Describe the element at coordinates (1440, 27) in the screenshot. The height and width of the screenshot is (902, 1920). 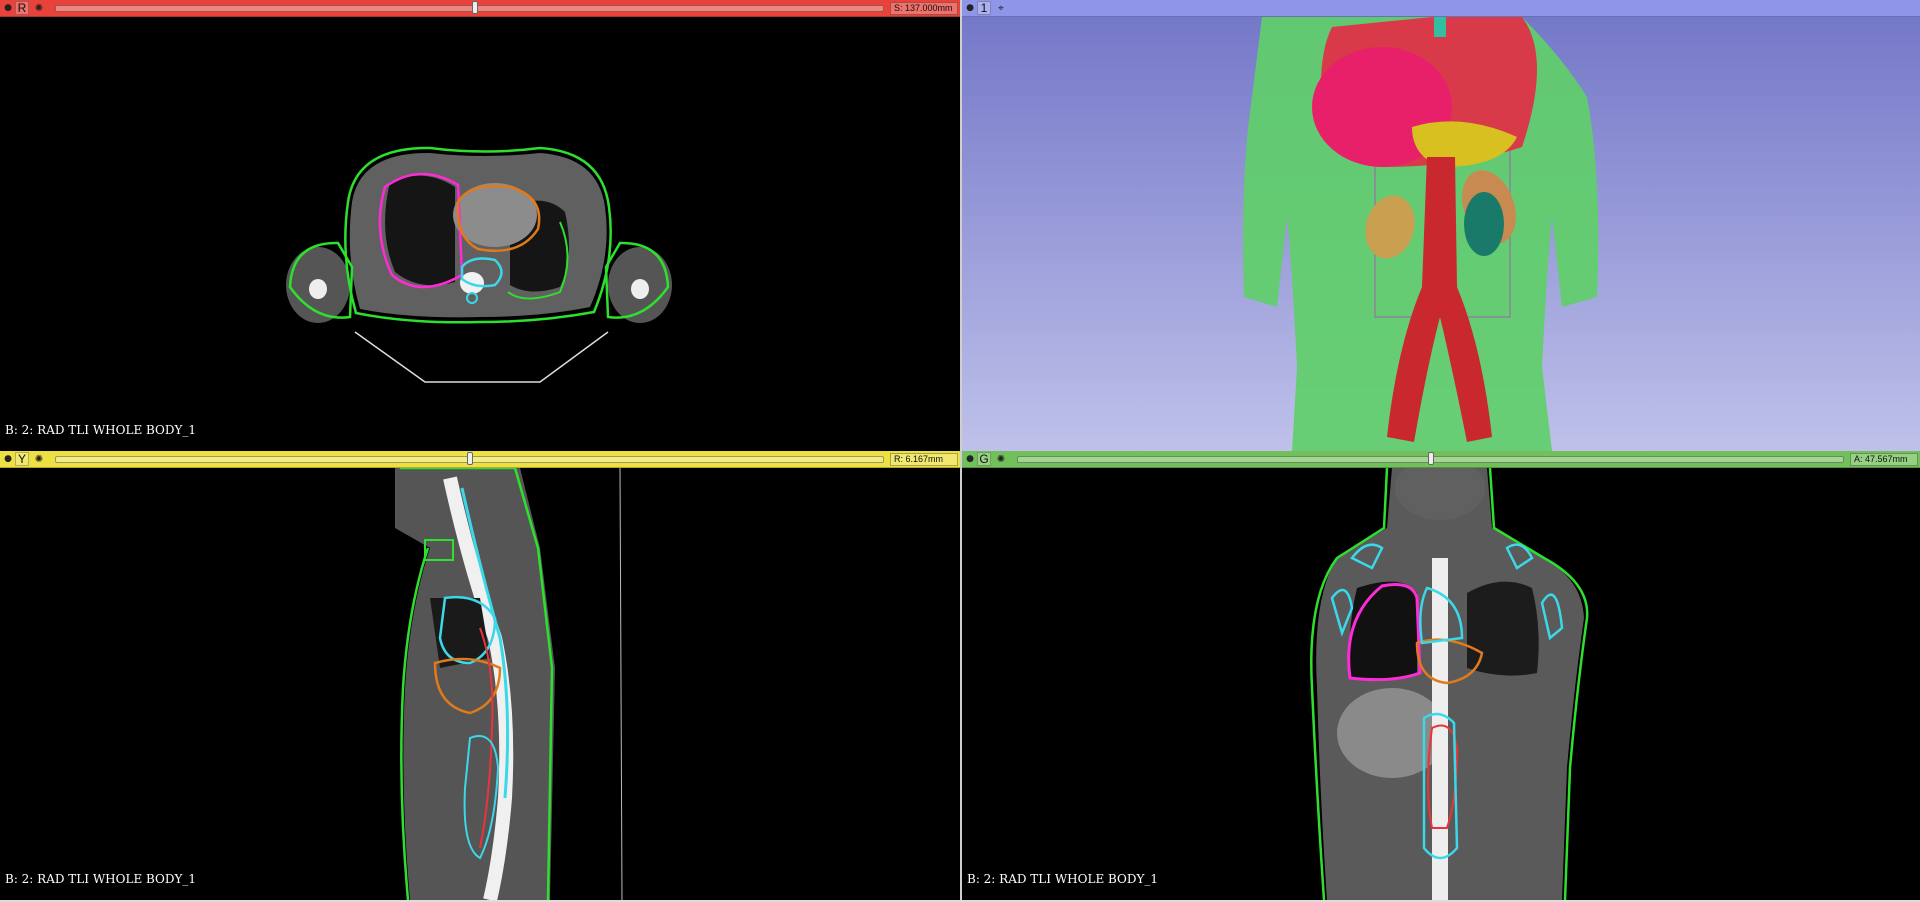
I see `trachea-model` at that location.